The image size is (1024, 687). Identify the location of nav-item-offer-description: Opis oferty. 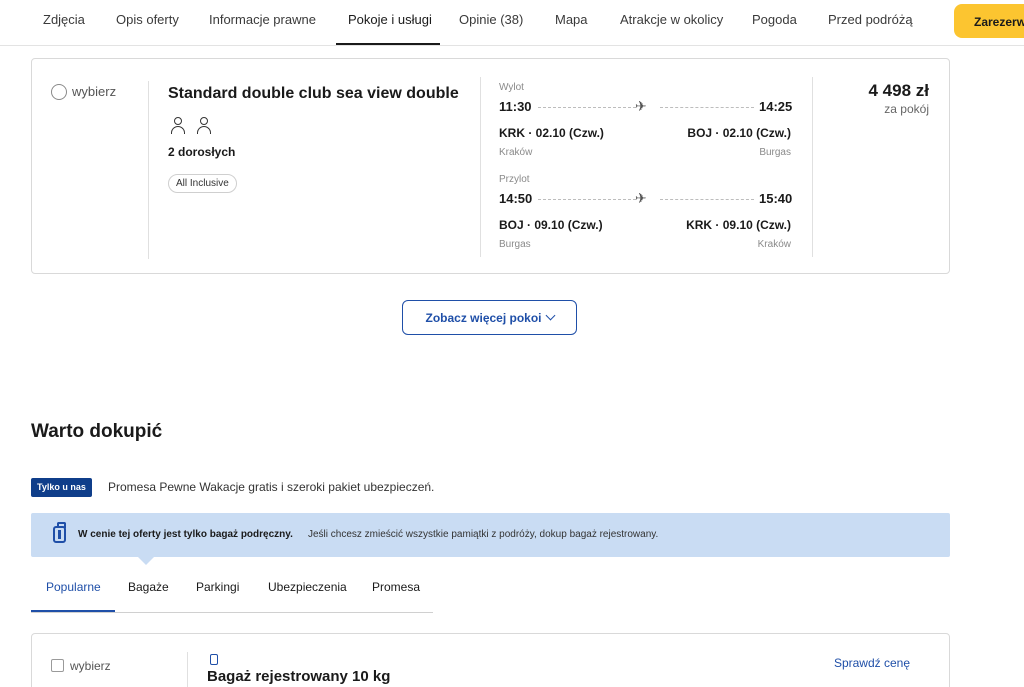
(147, 19).